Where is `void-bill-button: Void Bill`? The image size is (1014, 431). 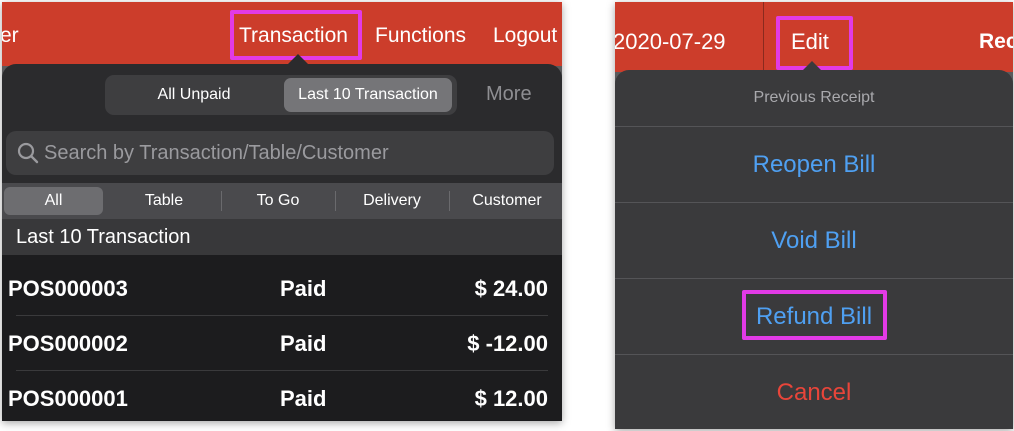
void-bill-button: Void Bill is located at coordinates (814, 240).